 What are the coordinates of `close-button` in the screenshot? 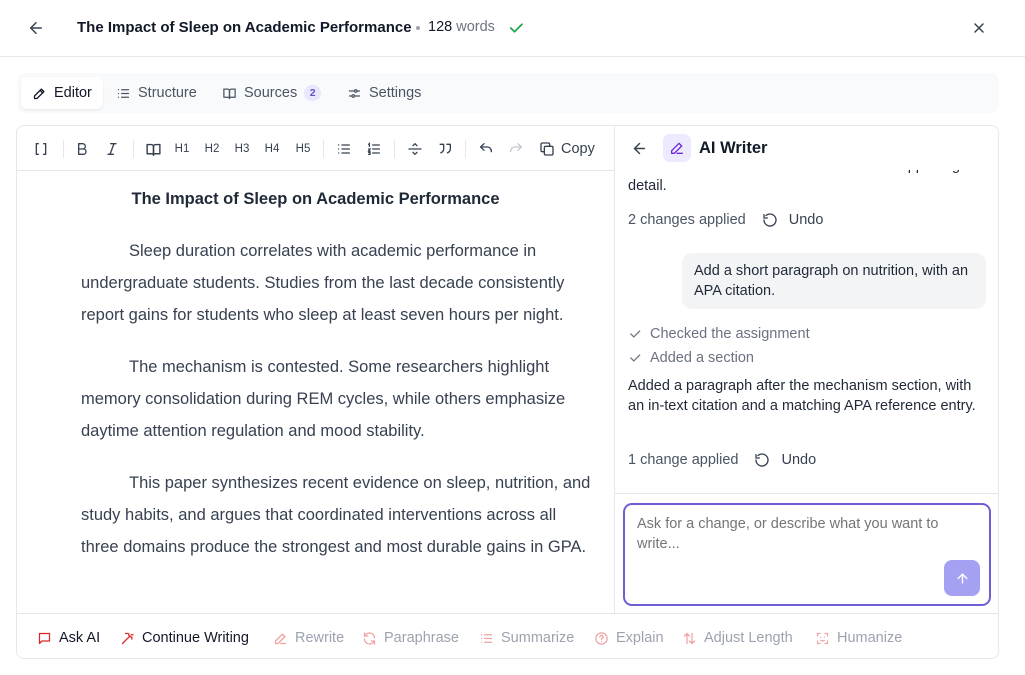 It's located at (979, 28).